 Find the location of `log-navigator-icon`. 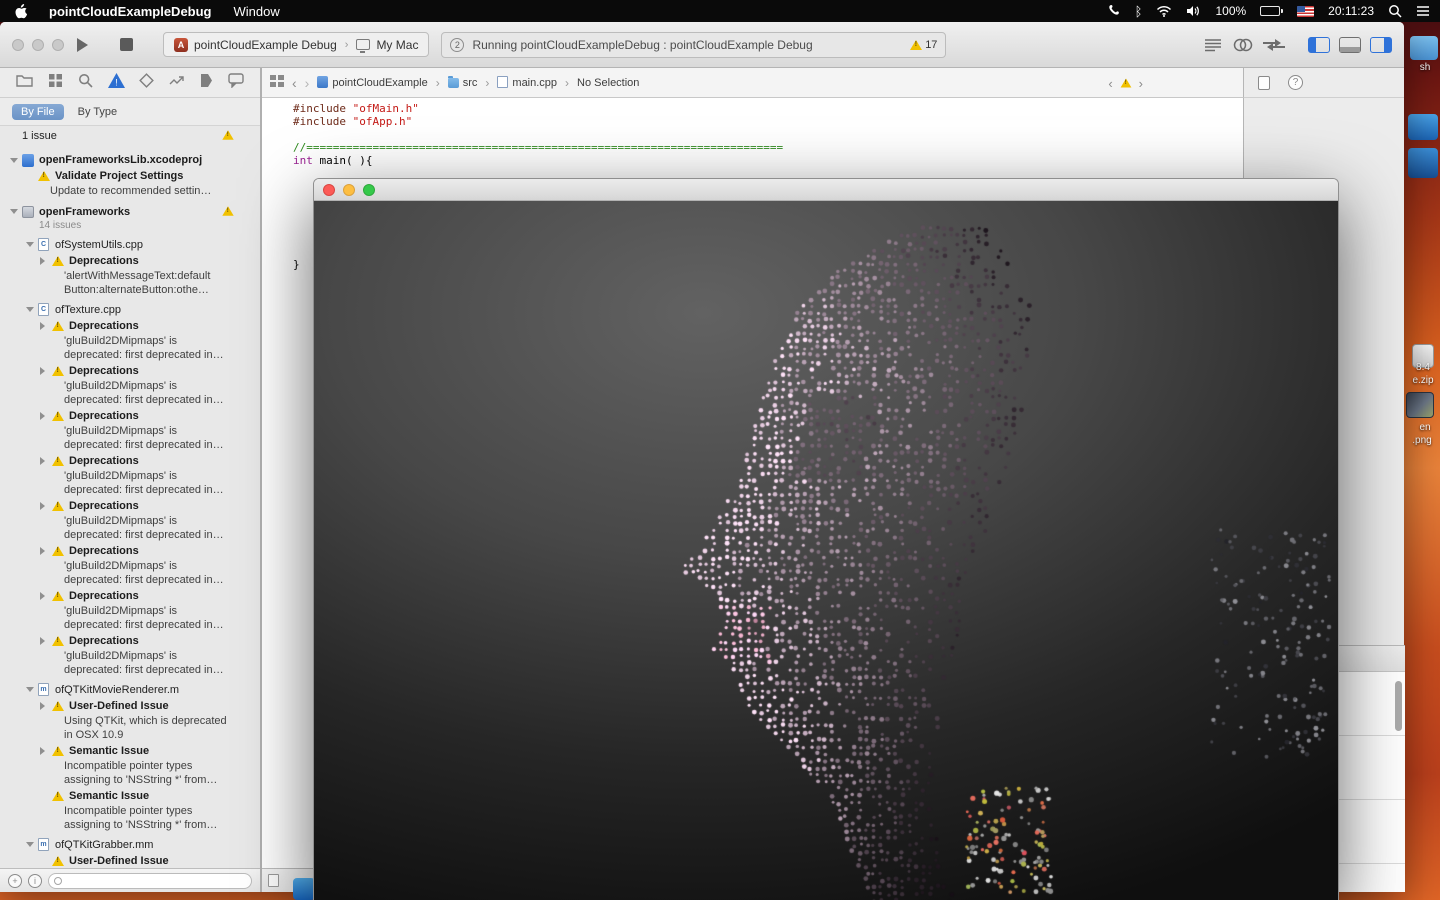

log-navigator-icon is located at coordinates (236, 82).